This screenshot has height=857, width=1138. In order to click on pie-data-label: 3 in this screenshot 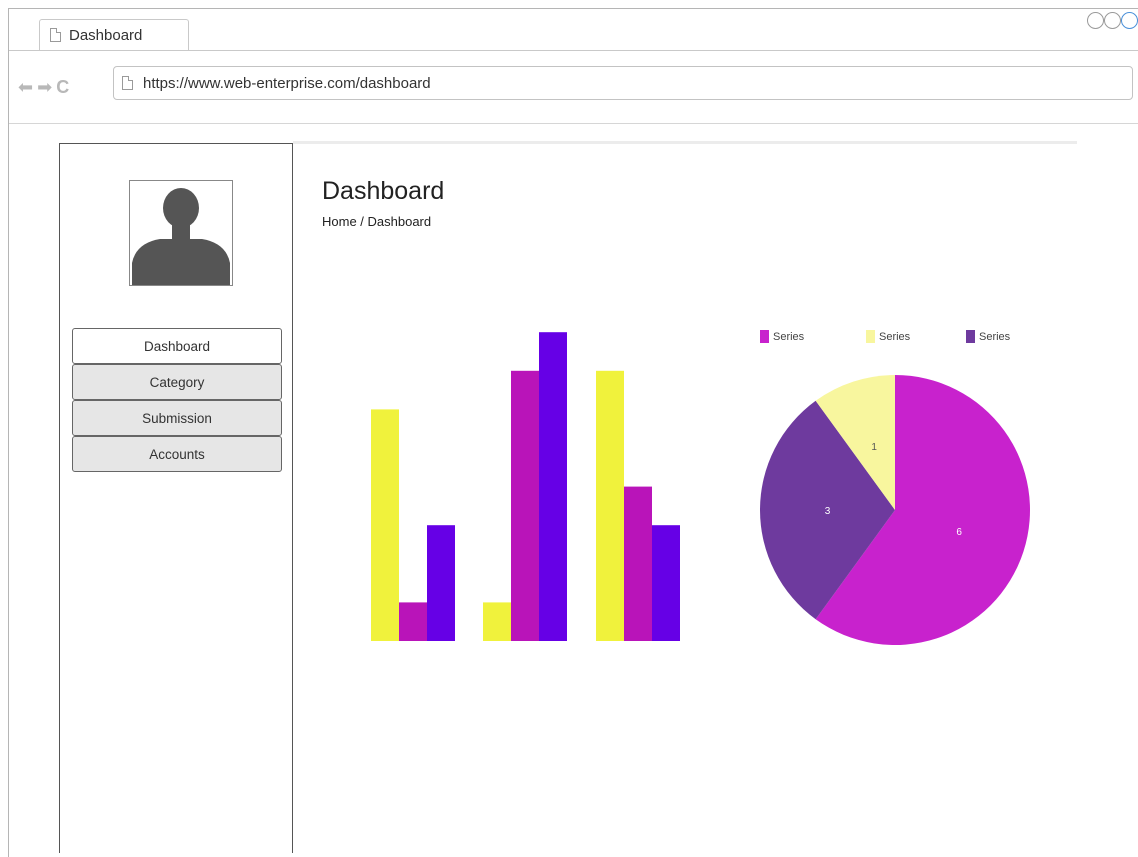, I will do `click(828, 511)`.